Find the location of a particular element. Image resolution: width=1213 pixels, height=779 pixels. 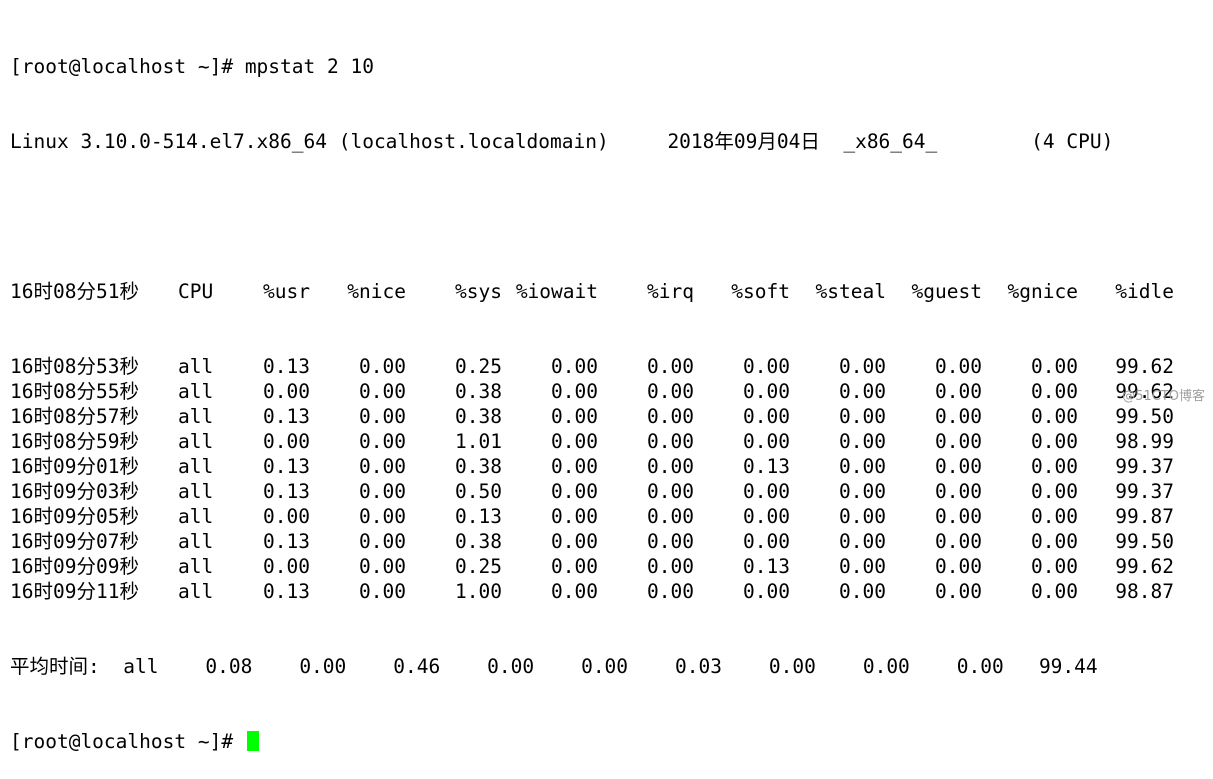

header-cell: %sys is located at coordinates (478, 291).